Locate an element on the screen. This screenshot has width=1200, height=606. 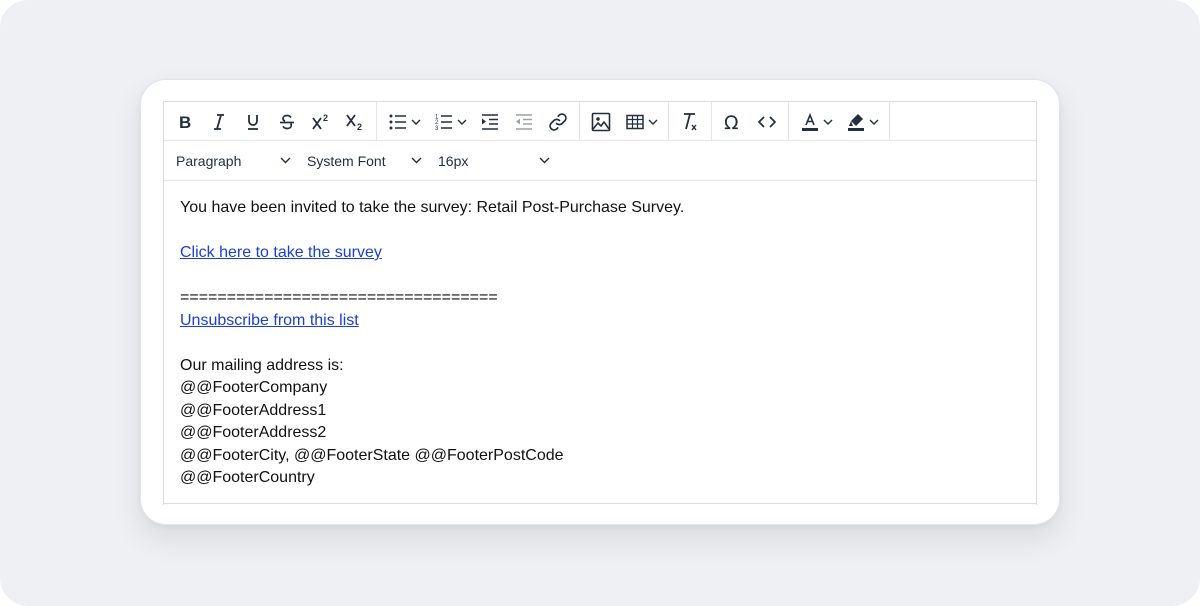
underline-button is located at coordinates (253, 122).